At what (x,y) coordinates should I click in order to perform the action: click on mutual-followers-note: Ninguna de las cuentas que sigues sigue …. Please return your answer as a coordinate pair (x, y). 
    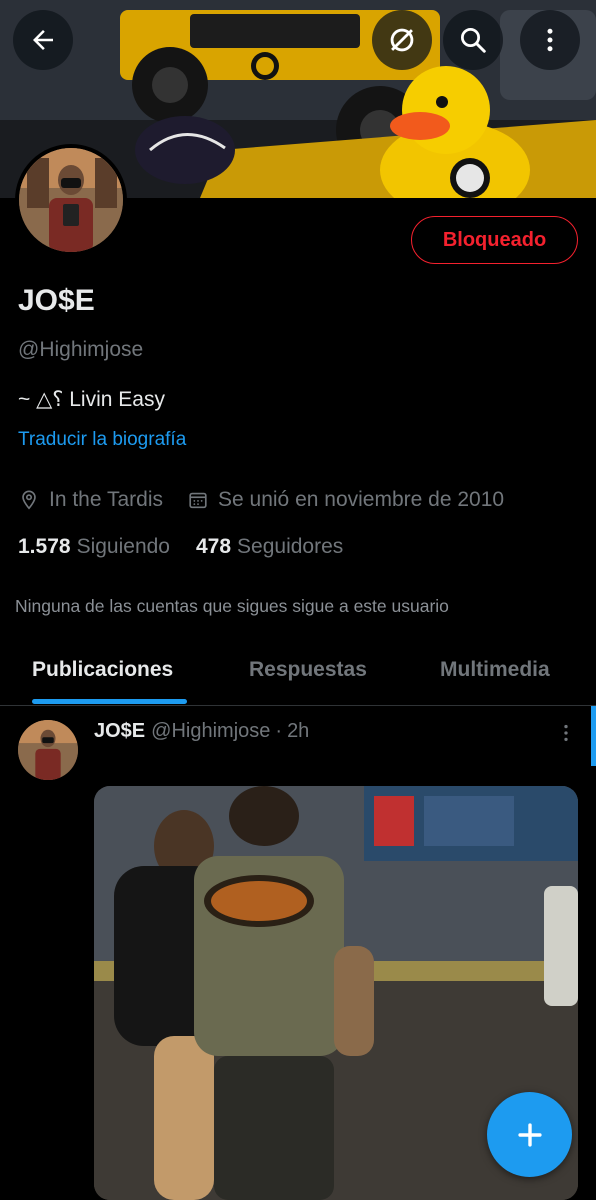
    Looking at the image, I should click on (232, 606).